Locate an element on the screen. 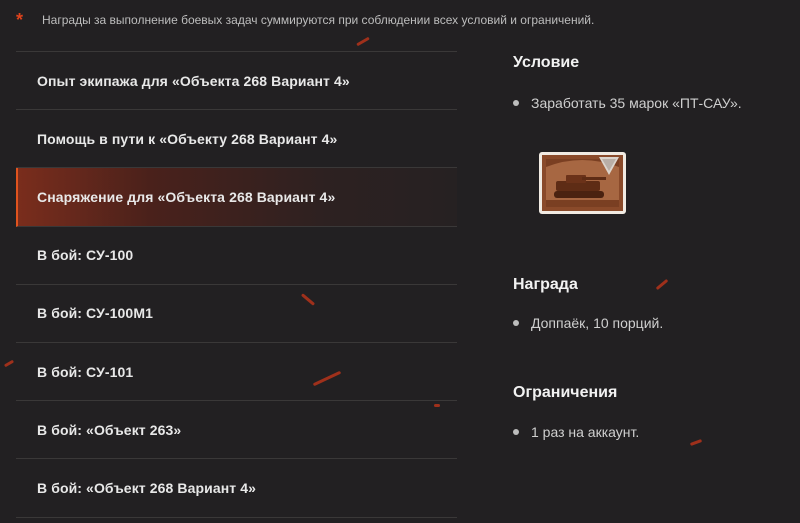  condition-item: Заработать 35 марок «ПТ-САУ». is located at coordinates (653, 103).